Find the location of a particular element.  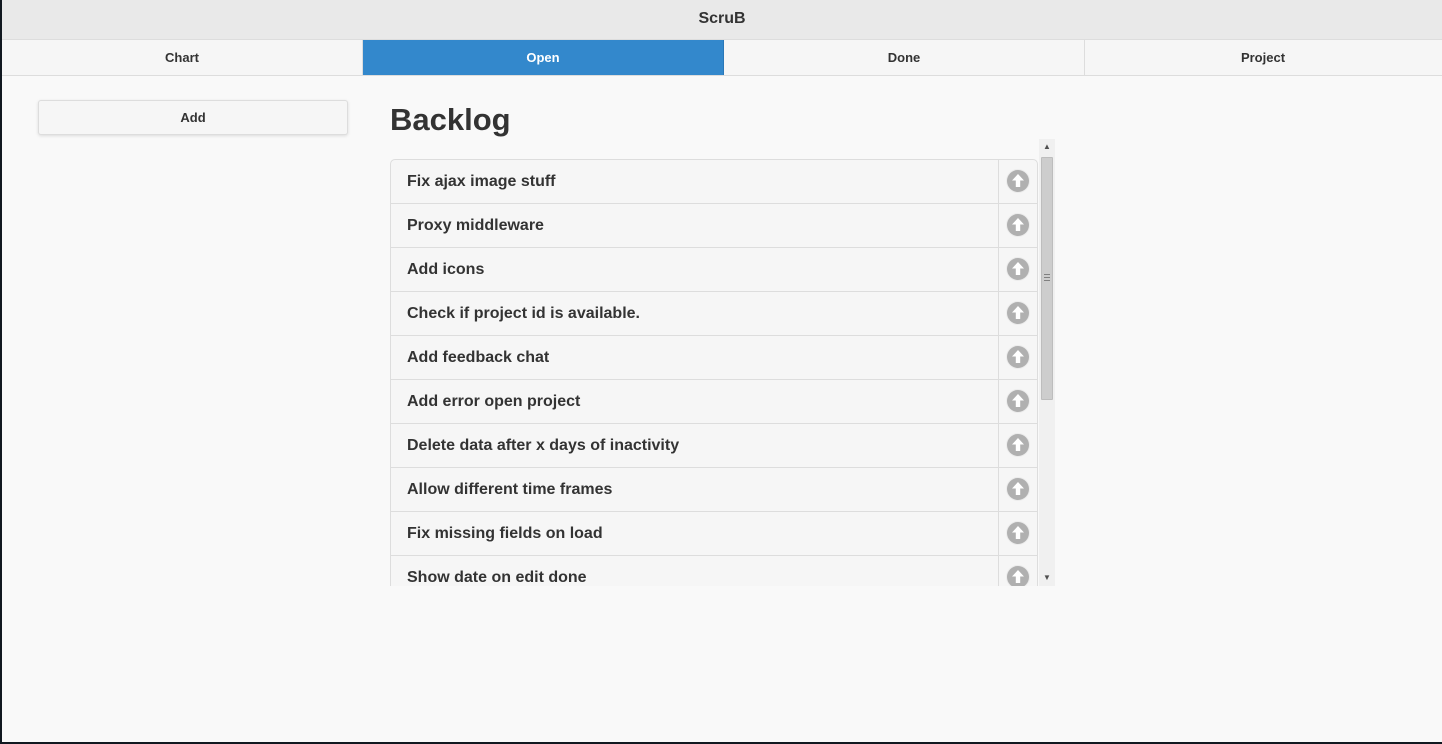

list-item: Fix ajax image stuff is located at coordinates (714, 182).